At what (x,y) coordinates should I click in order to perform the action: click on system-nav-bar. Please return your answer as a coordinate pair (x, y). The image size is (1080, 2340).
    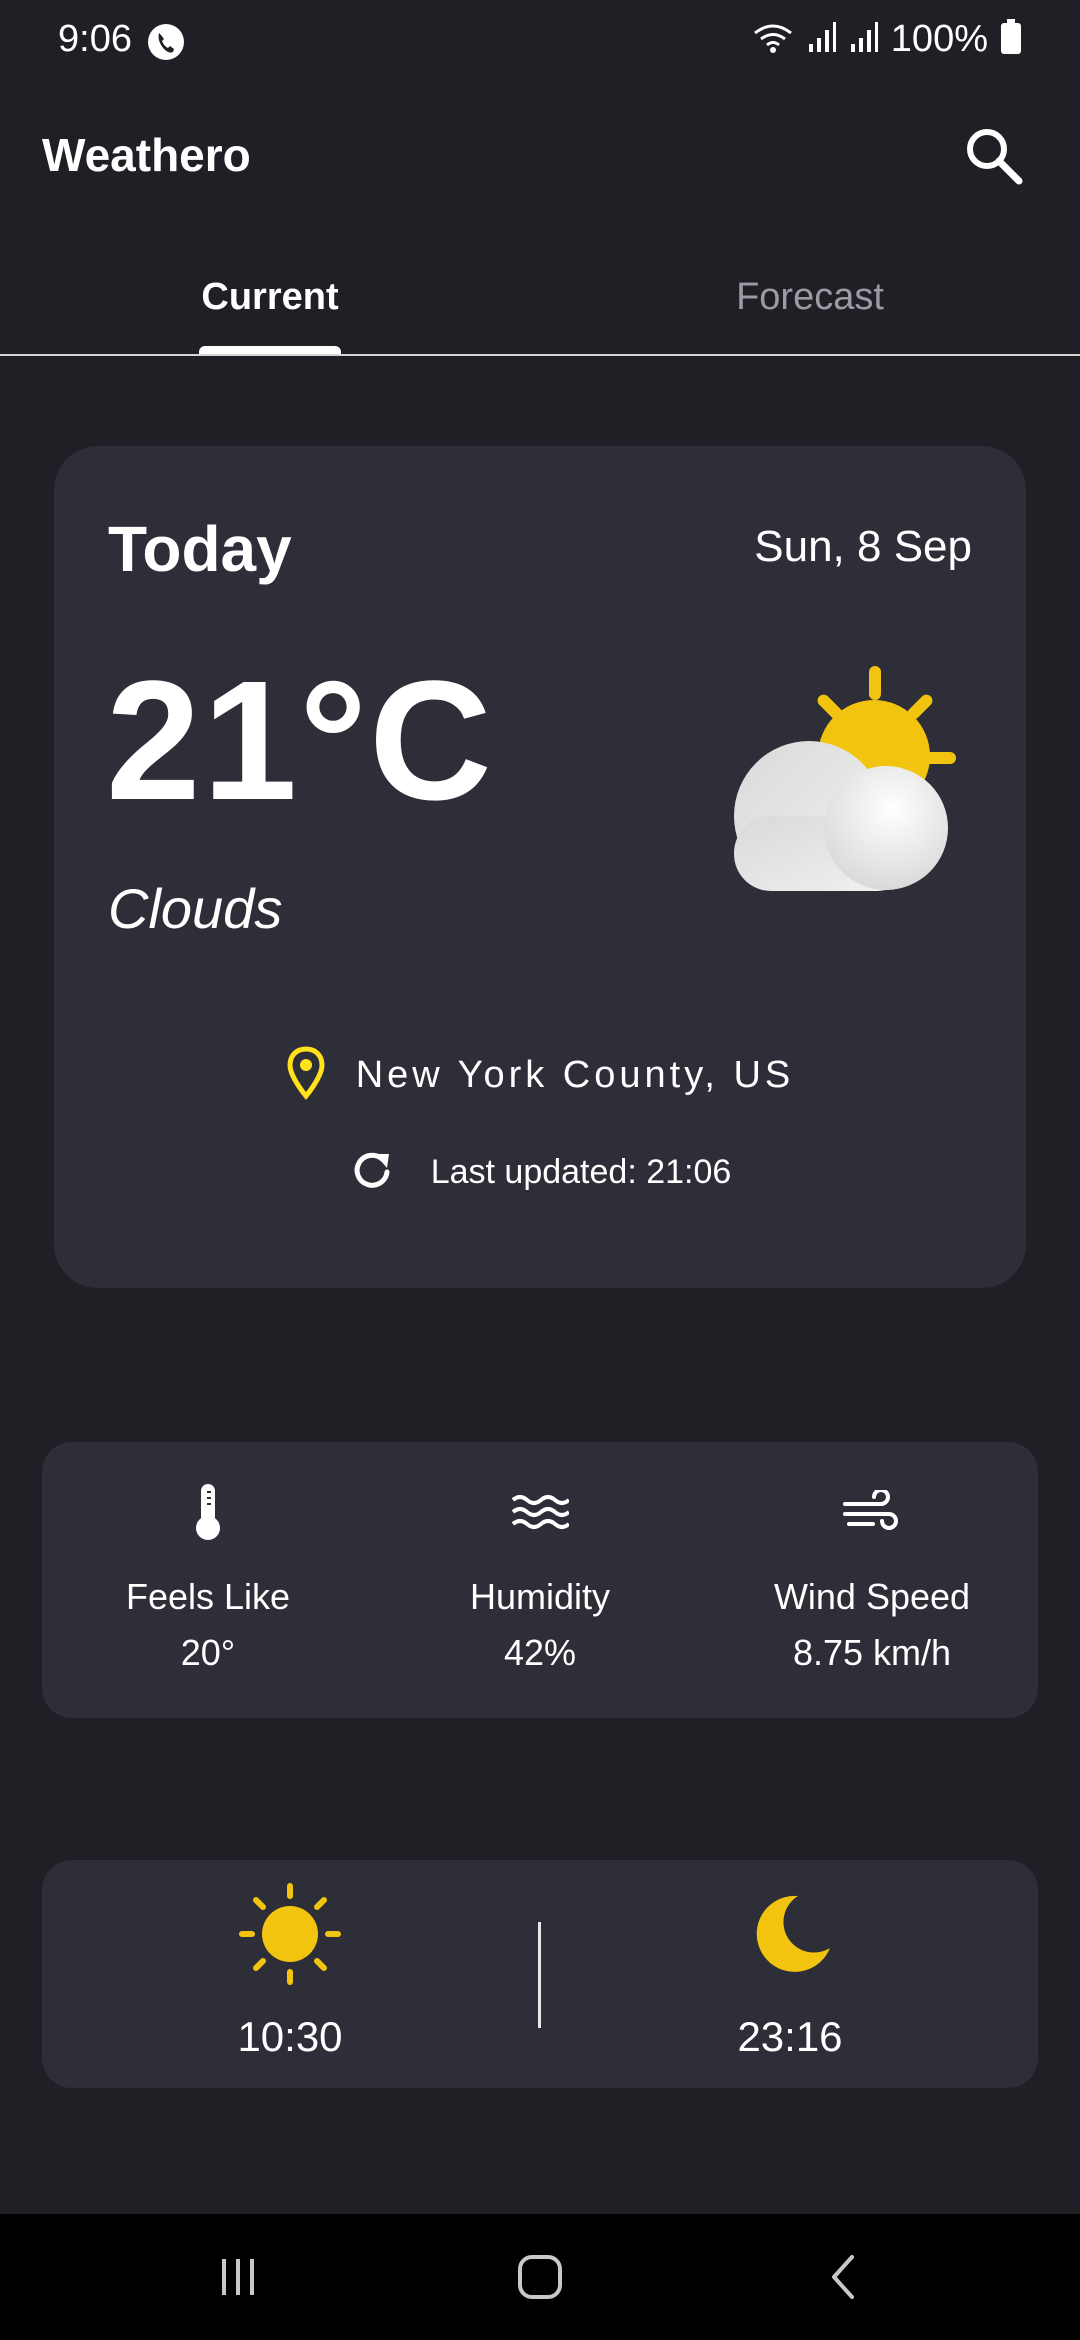
    Looking at the image, I should click on (540, 2277).